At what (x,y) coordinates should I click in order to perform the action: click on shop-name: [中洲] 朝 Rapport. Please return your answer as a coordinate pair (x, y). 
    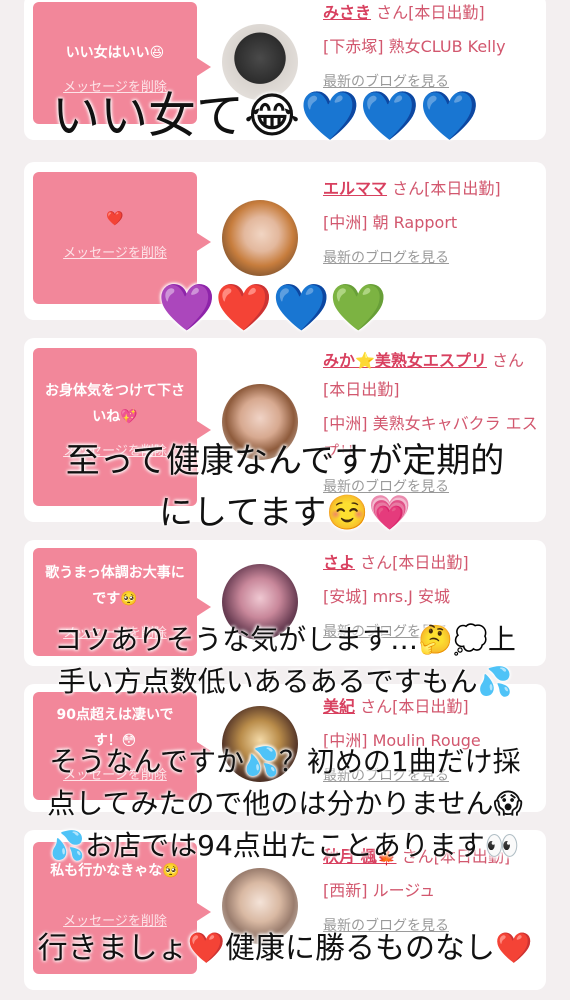
    Looking at the image, I should click on (390, 222).